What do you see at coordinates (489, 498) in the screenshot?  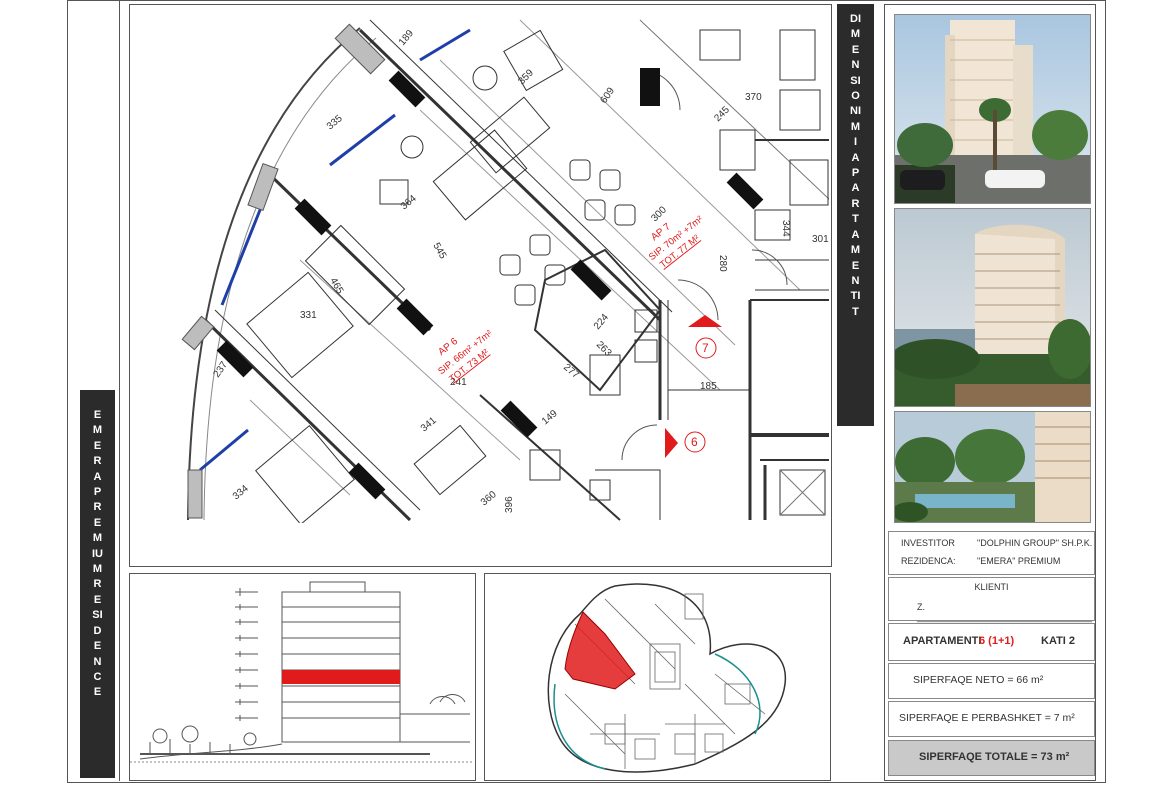 I see `dim-label: 360` at bounding box center [489, 498].